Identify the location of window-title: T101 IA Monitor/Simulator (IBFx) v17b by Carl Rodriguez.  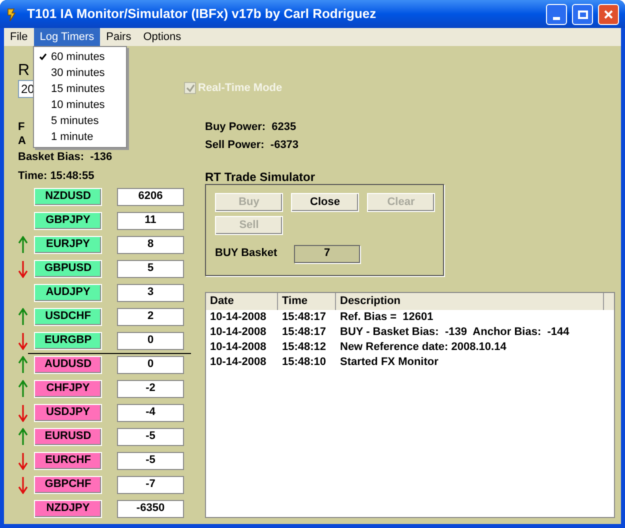
(202, 14).